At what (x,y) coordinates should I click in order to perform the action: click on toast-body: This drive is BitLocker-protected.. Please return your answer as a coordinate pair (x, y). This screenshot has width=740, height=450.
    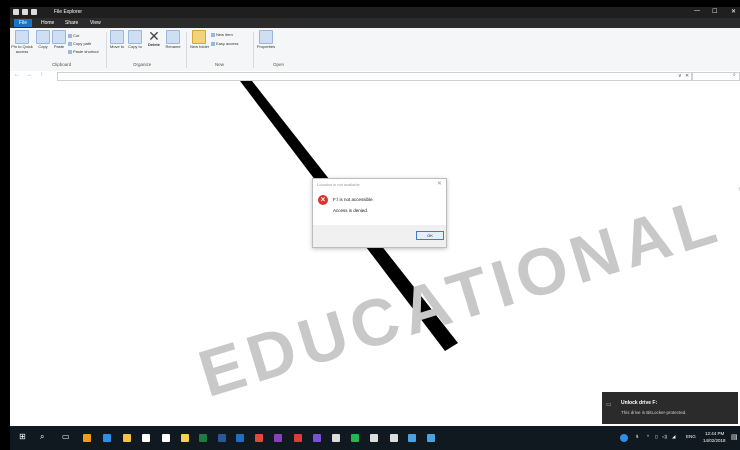
    Looking at the image, I should click on (654, 412).